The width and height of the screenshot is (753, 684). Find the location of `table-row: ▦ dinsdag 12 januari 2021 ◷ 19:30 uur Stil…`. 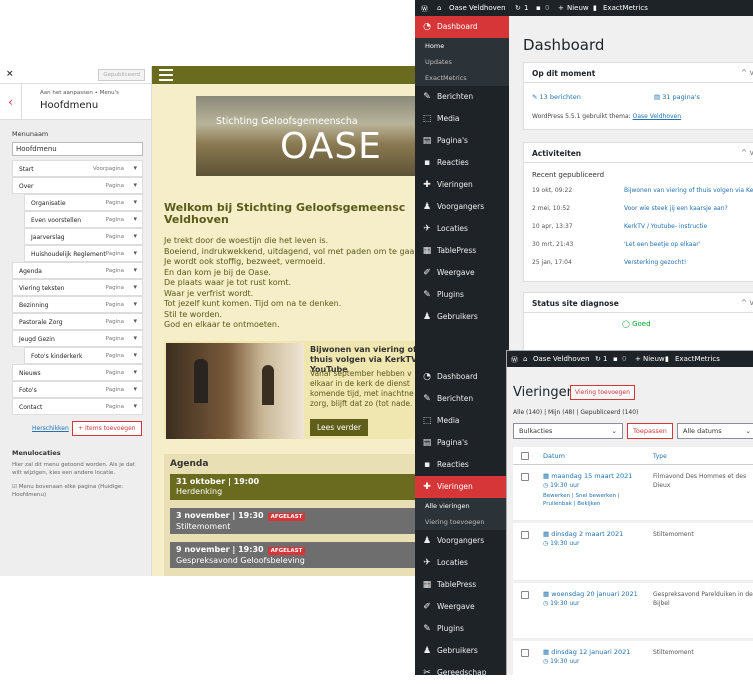

table-row: ▦ dinsdag 12 januari 2021 ◷ 19:30 uur Stil… is located at coordinates (633, 658).